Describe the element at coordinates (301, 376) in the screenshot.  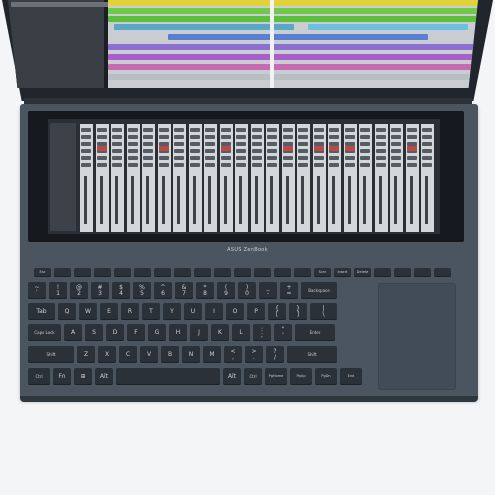
I see `key-pgup: PgUp` at that location.